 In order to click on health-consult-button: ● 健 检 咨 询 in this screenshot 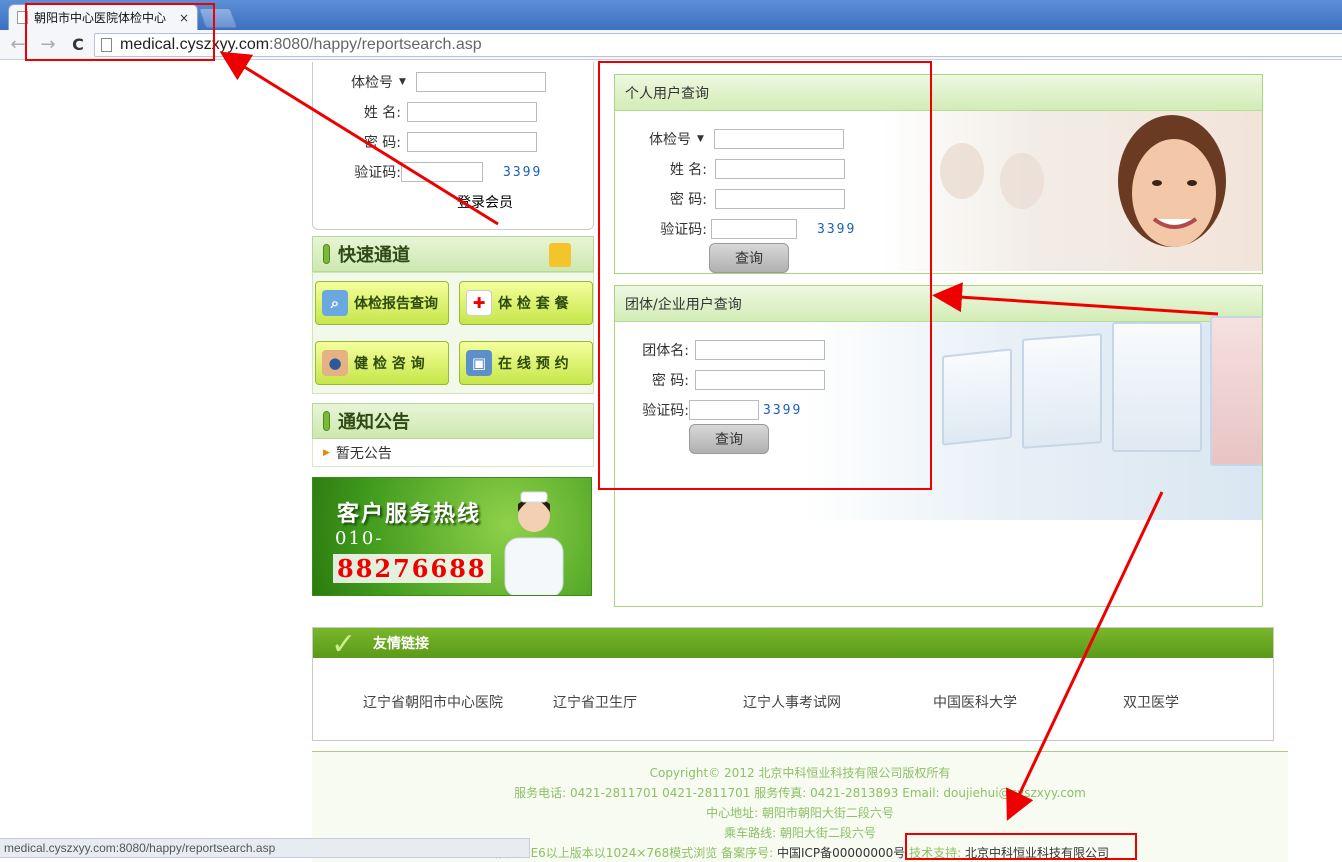, I will do `click(382, 363)`.